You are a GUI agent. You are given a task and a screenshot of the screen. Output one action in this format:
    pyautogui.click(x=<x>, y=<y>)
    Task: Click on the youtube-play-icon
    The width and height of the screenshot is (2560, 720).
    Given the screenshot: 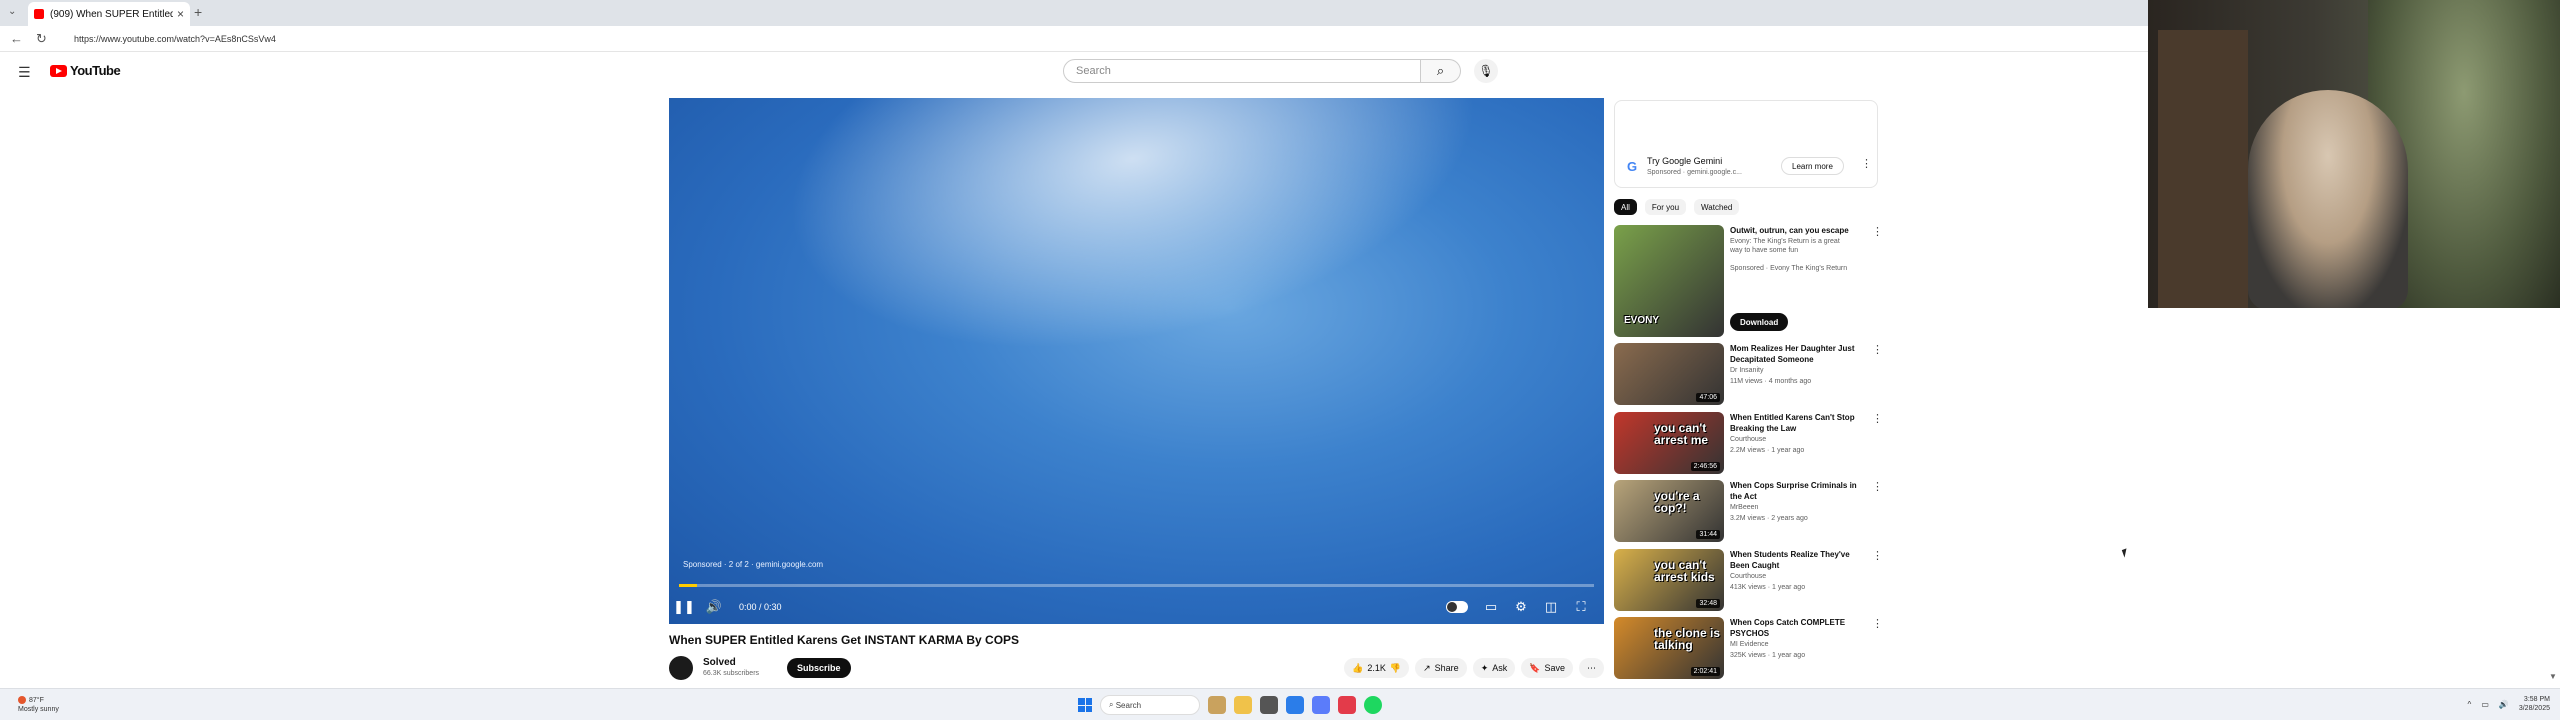 What is the action you would take?
    pyautogui.click(x=58, y=70)
    